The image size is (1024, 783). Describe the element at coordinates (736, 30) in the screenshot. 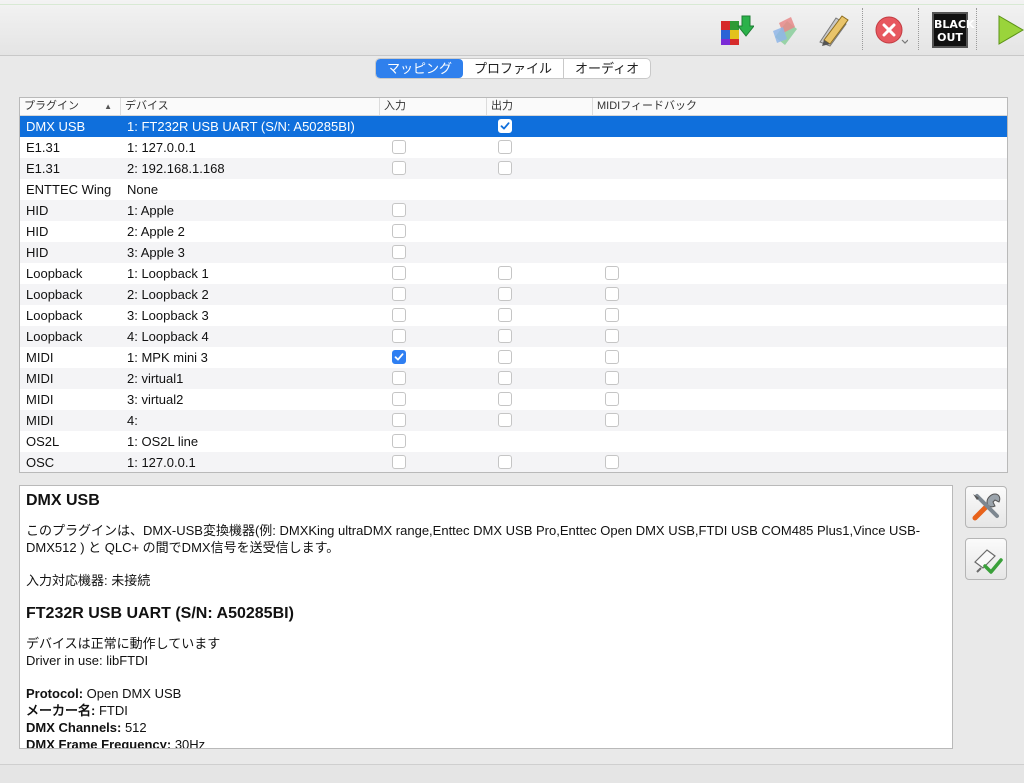

I see `add-output-button` at that location.